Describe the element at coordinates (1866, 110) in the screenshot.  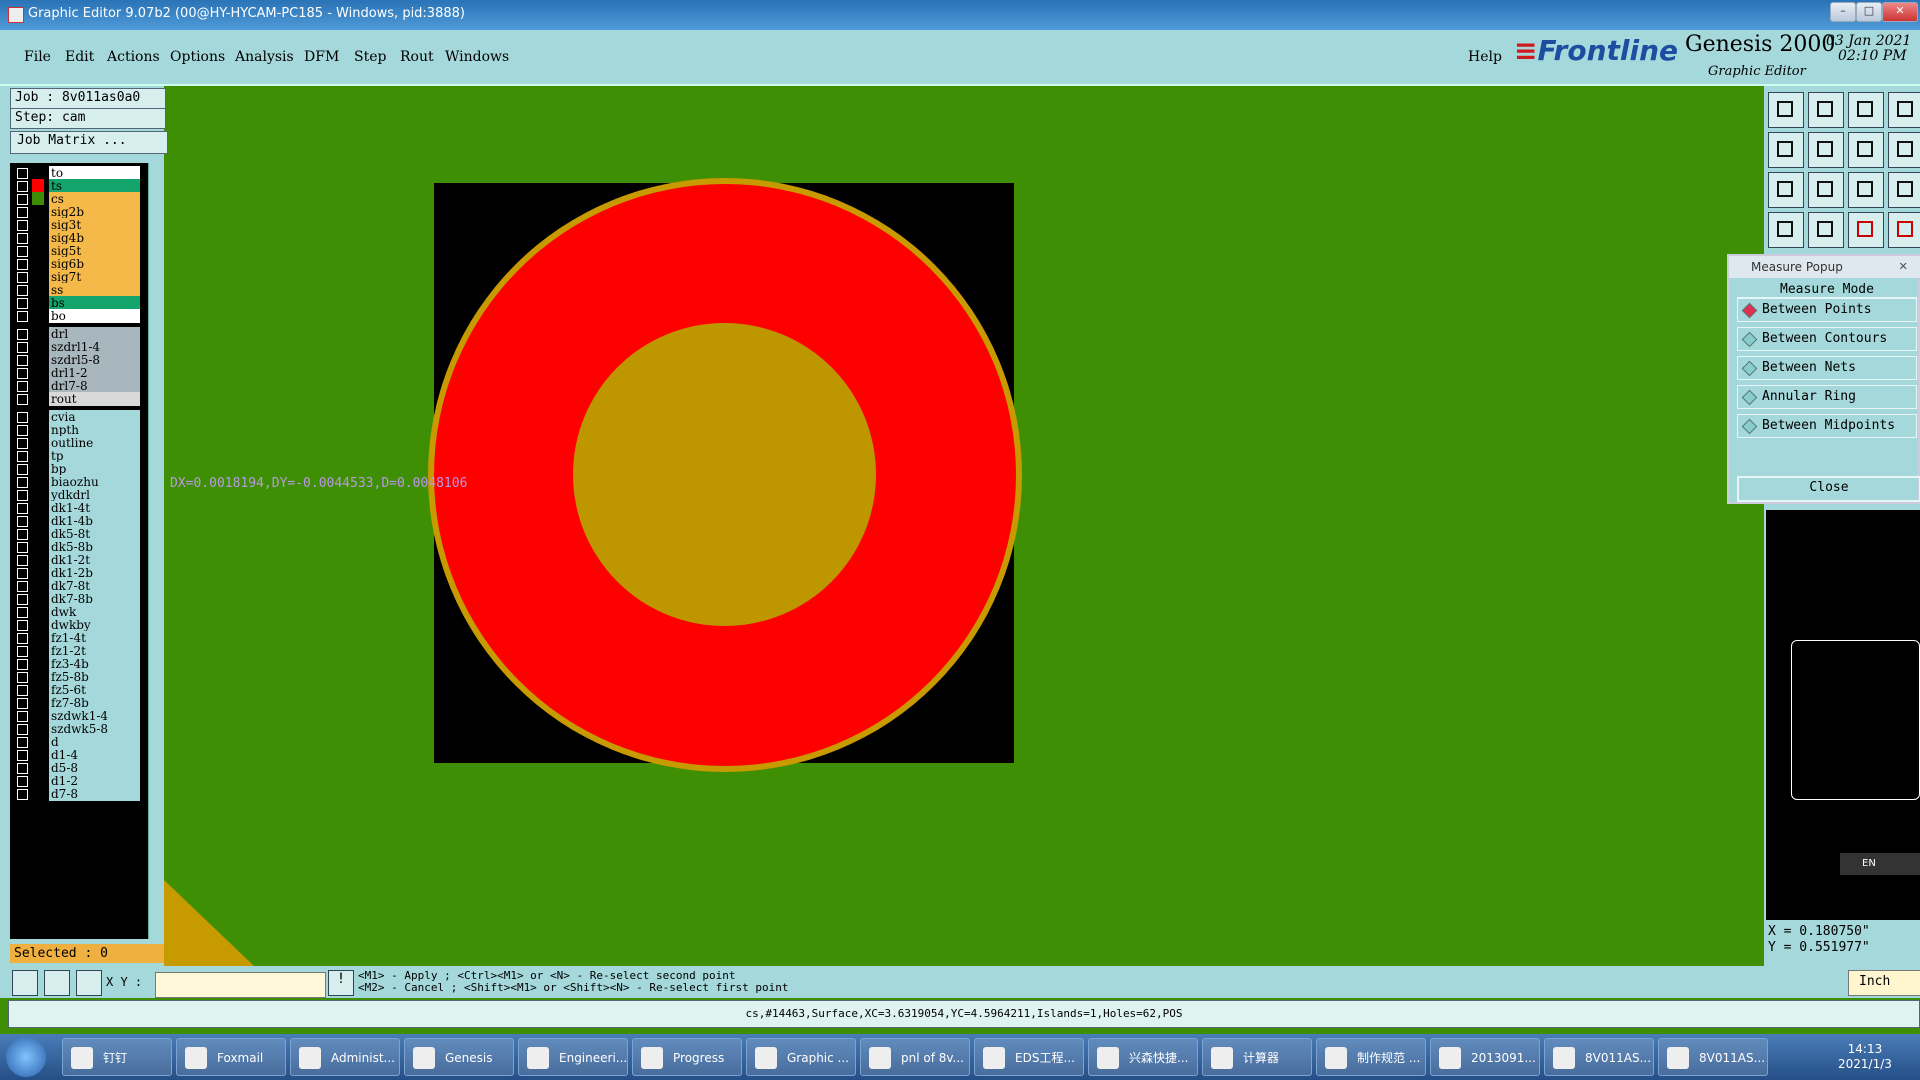
I see `home-view-icon` at that location.